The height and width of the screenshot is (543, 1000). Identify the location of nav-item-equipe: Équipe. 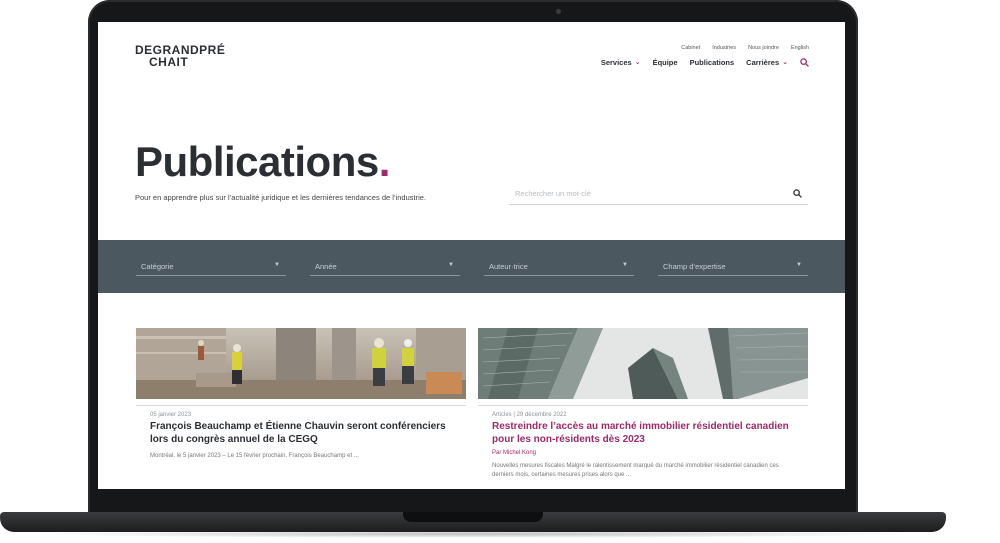
(665, 62).